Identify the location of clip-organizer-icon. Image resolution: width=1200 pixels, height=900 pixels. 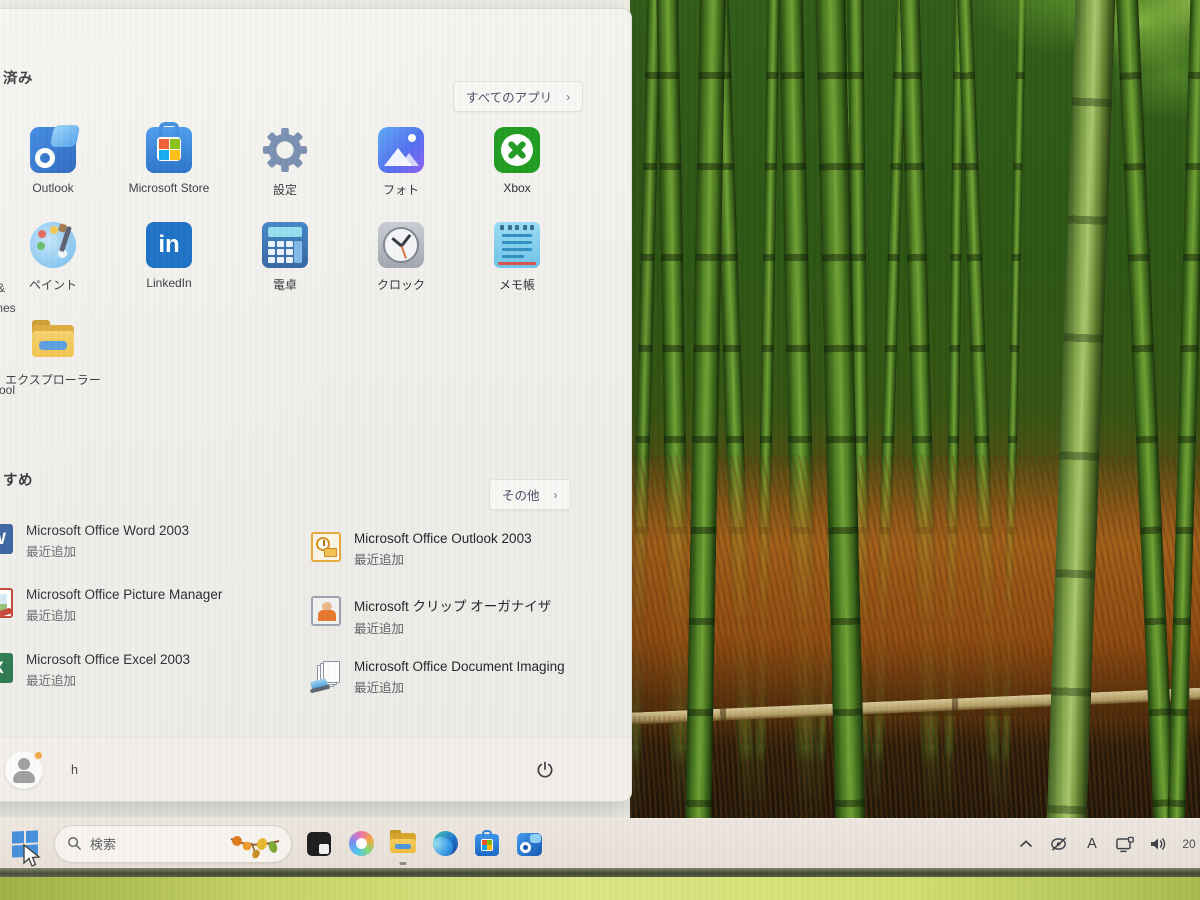
(326, 611).